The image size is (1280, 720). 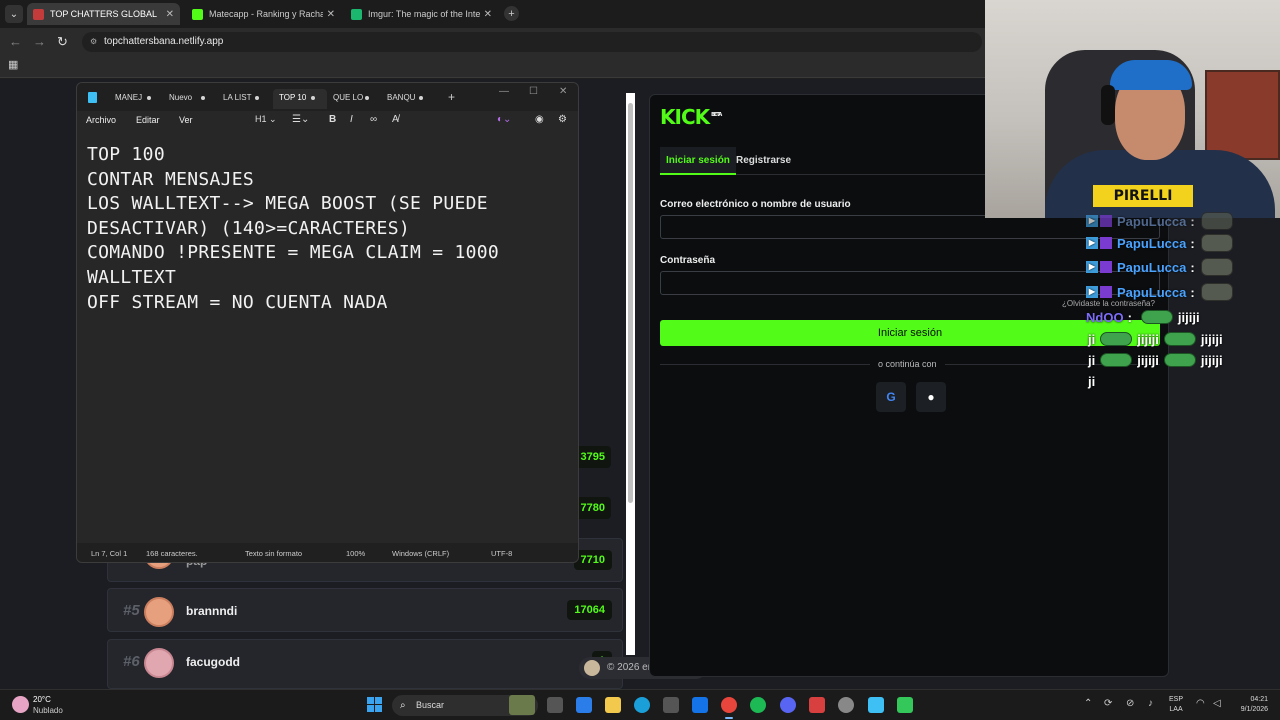 What do you see at coordinates (136, 99) in the screenshot?
I see `notepad-tab: MANEJ` at bounding box center [136, 99].